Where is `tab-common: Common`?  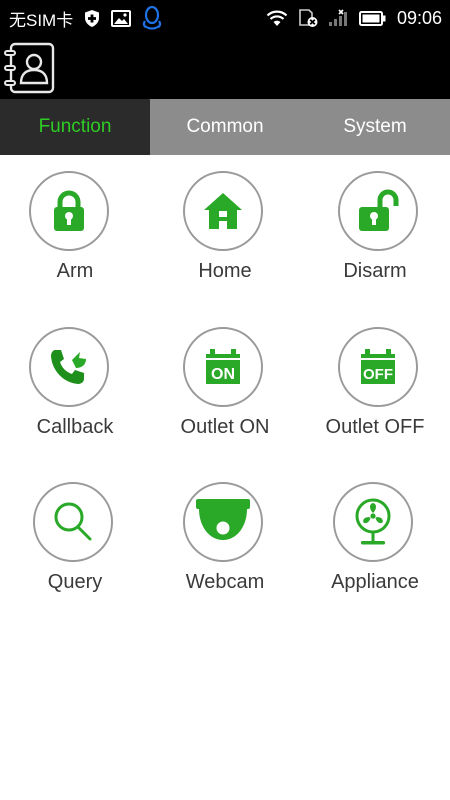
tab-common: Common is located at coordinates (225, 127).